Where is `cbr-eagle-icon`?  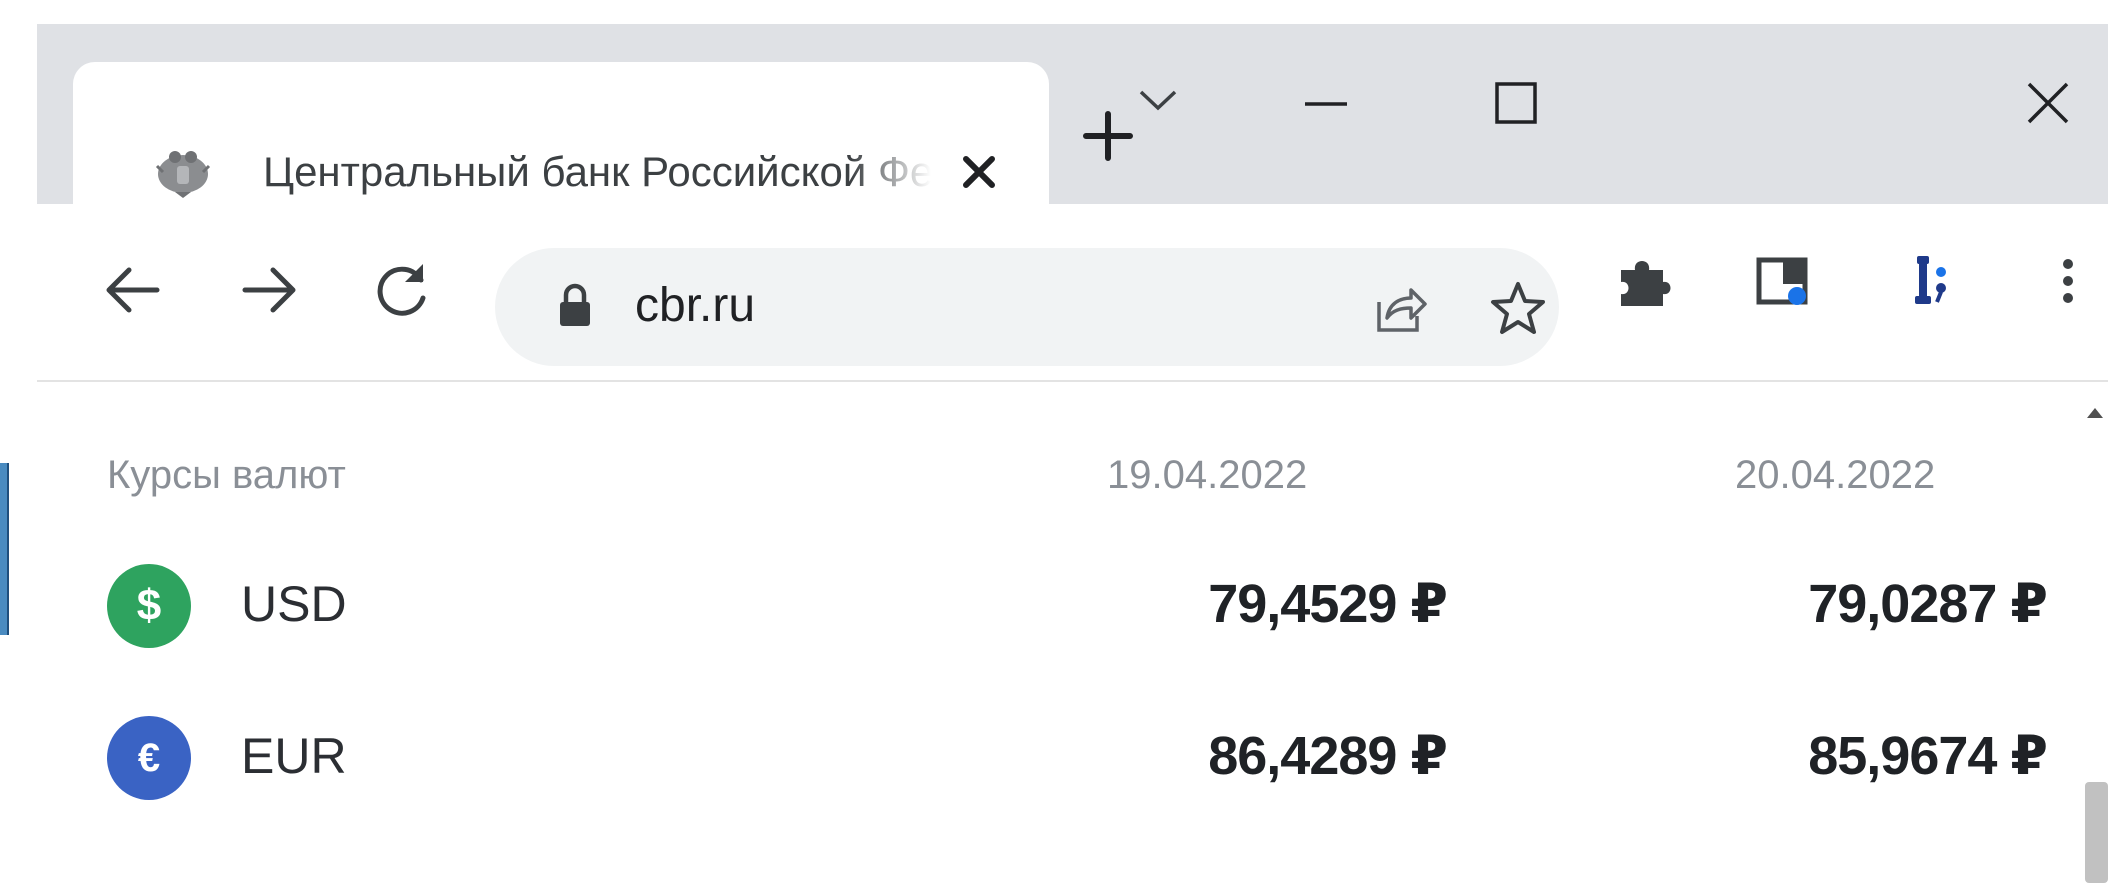
cbr-eagle-icon is located at coordinates (183, 174).